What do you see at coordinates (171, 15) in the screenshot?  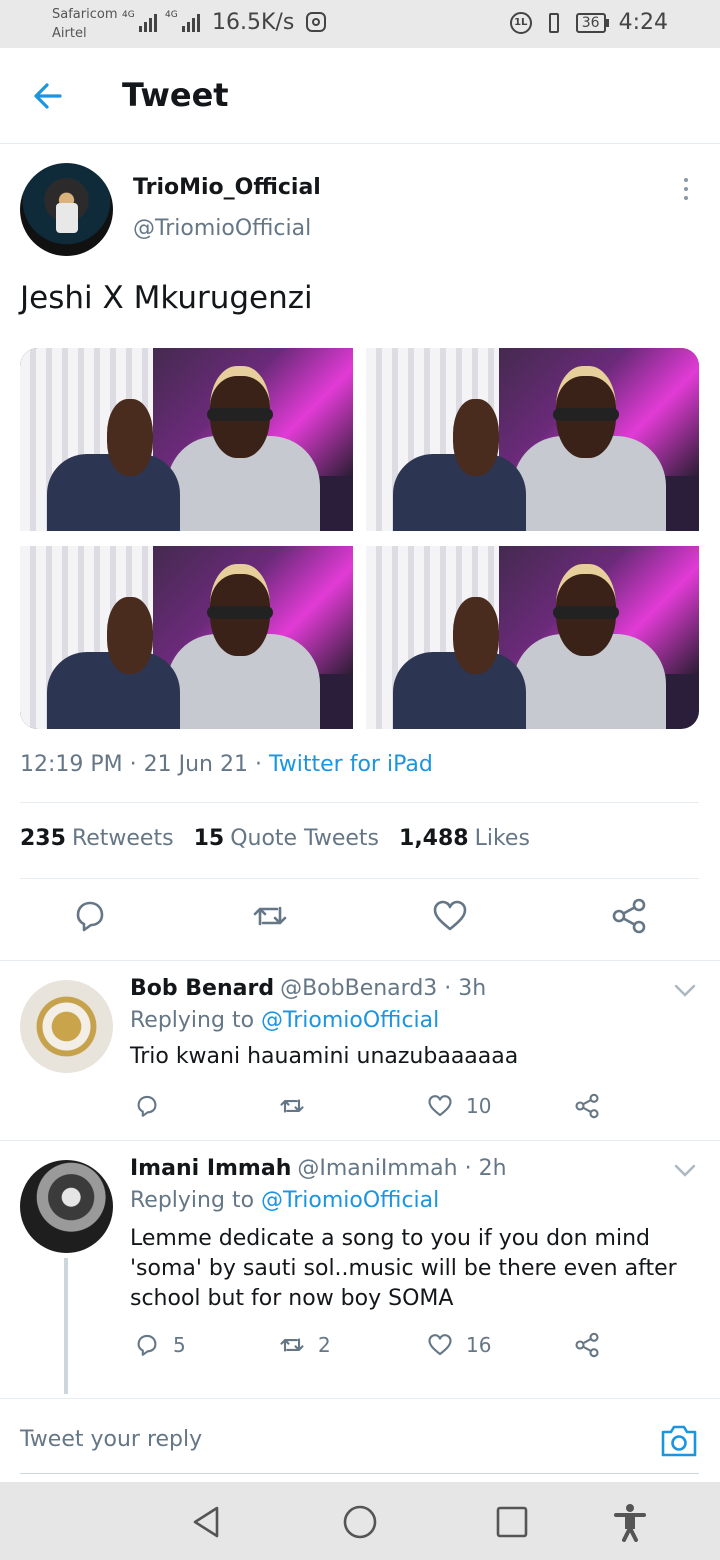 I see `network-2-label: 4G` at bounding box center [171, 15].